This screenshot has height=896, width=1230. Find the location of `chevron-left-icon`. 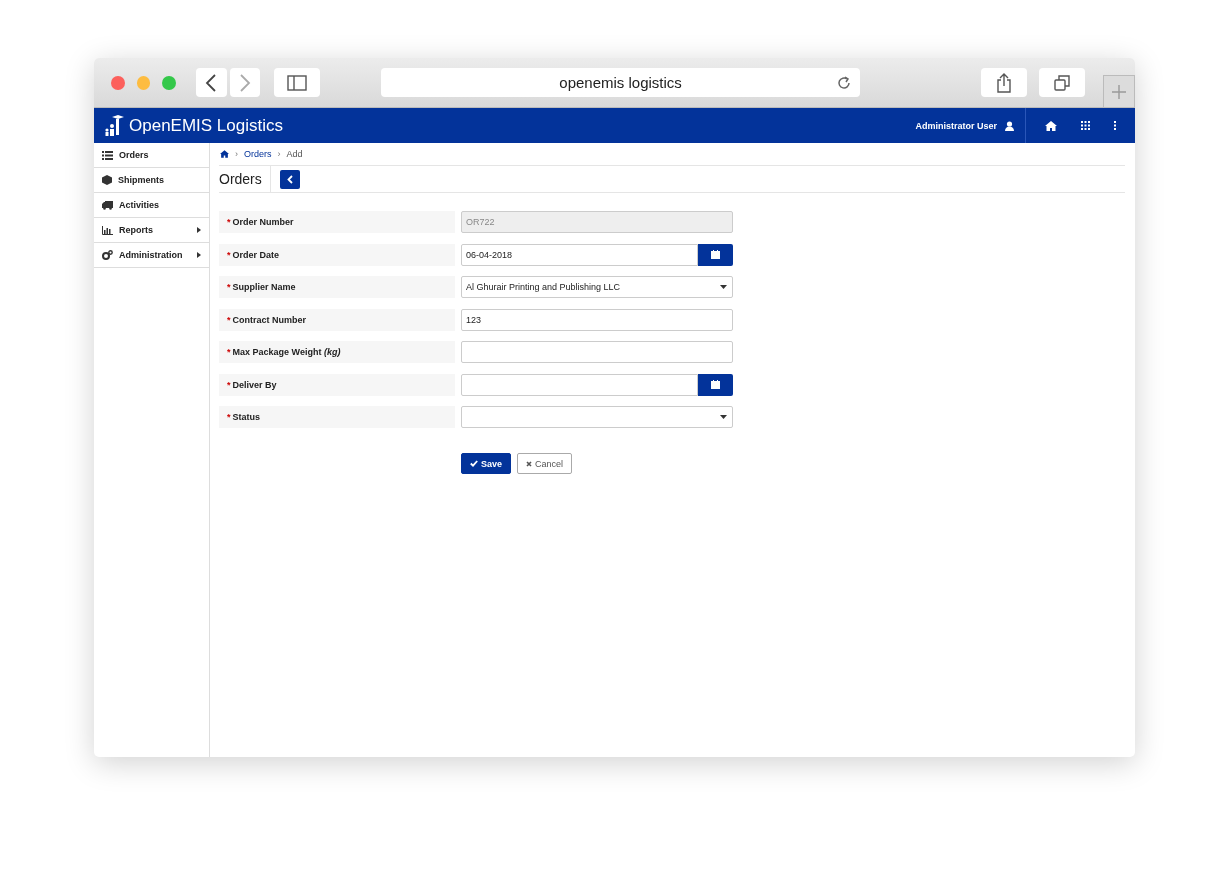

chevron-left-icon is located at coordinates (289, 179).